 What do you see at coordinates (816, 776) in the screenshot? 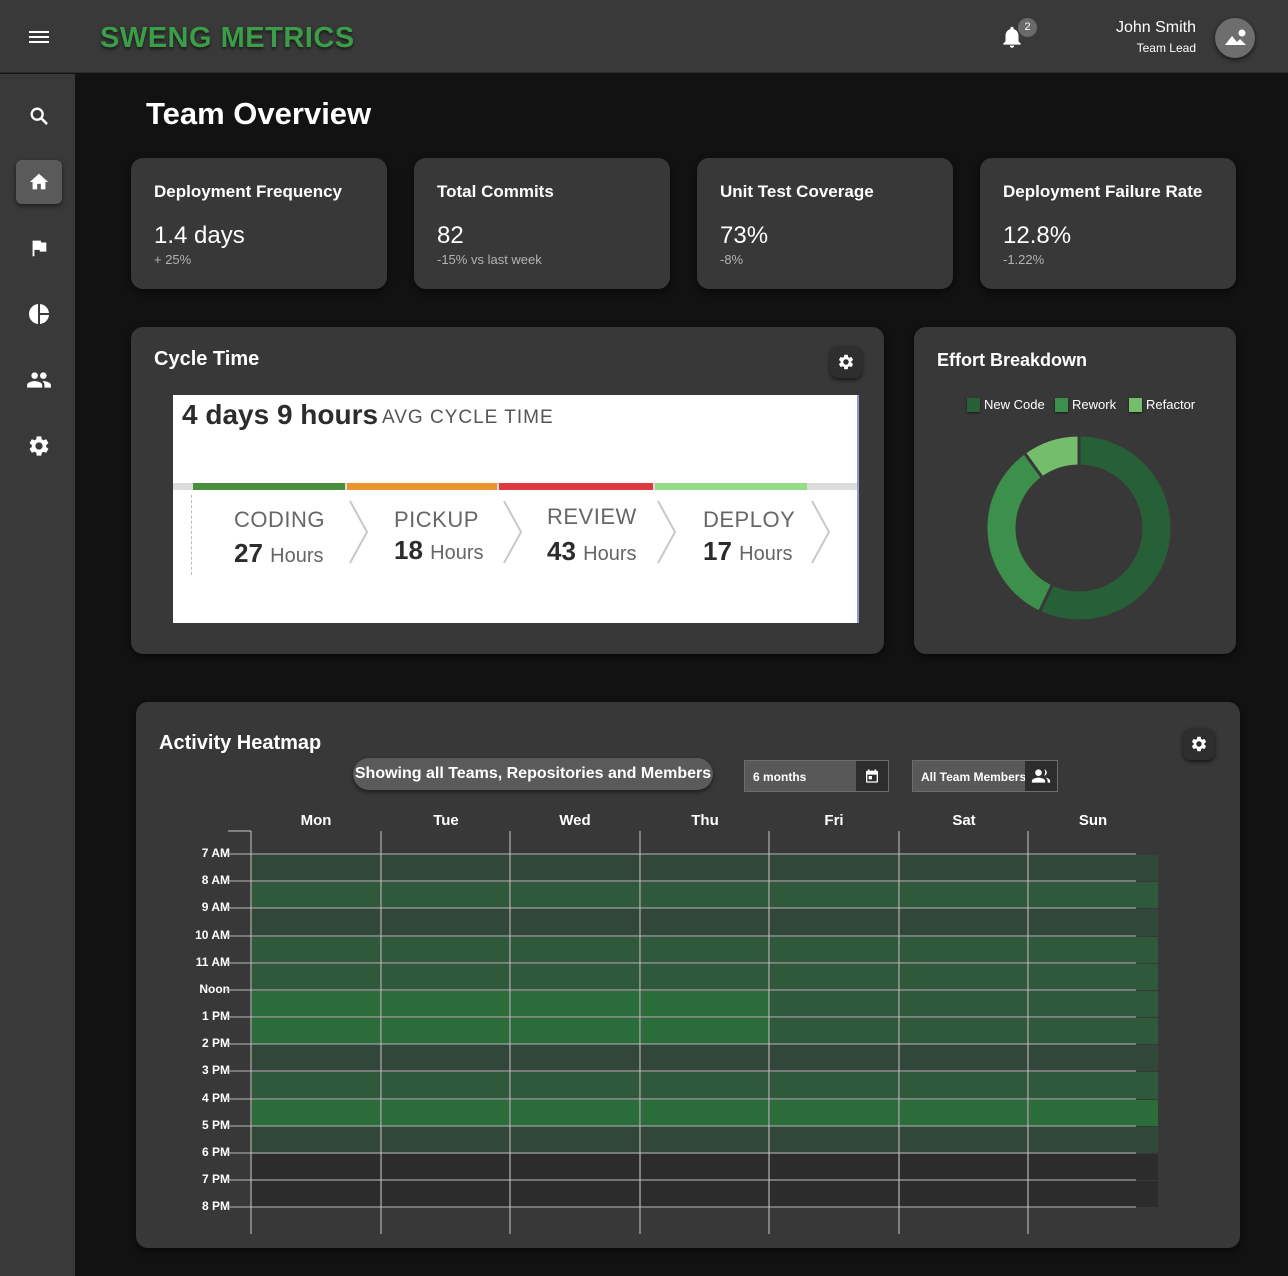
I see `time-range-select: 6 months` at bounding box center [816, 776].